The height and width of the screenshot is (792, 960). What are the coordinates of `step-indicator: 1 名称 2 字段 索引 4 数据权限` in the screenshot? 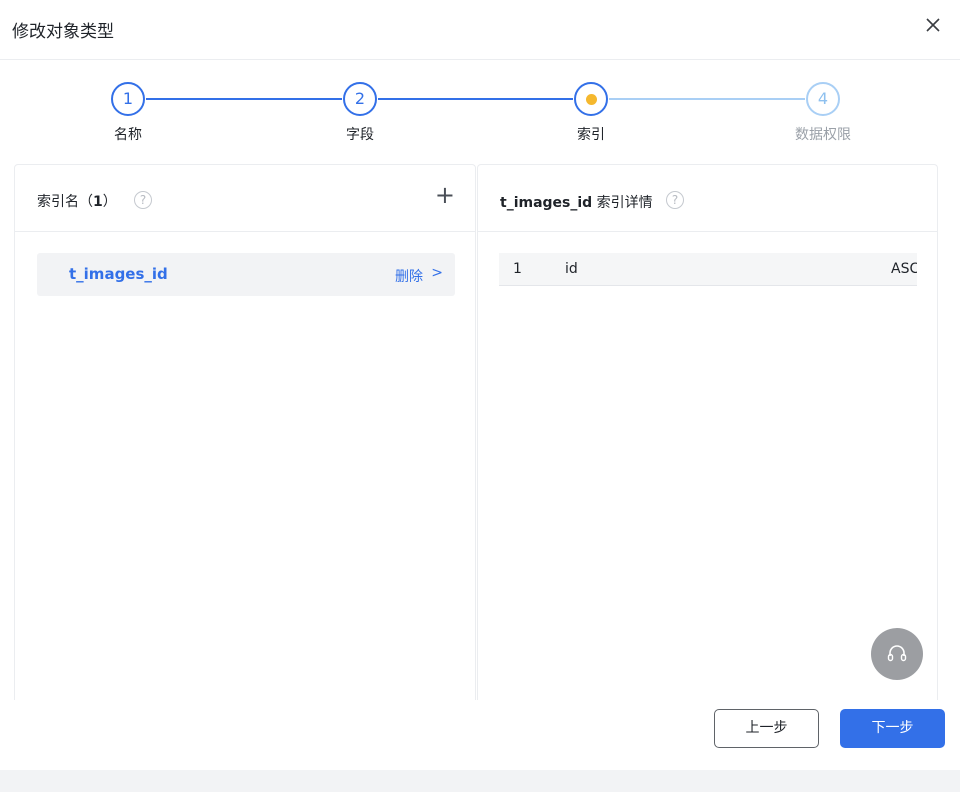 It's located at (480, 110).